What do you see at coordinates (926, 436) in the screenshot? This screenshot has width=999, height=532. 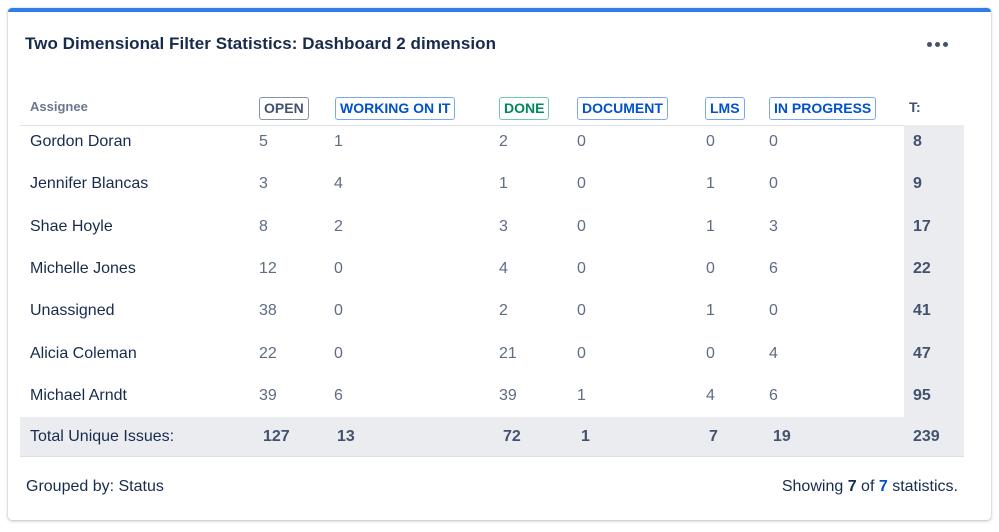 I see `grand-total: 239` at bounding box center [926, 436].